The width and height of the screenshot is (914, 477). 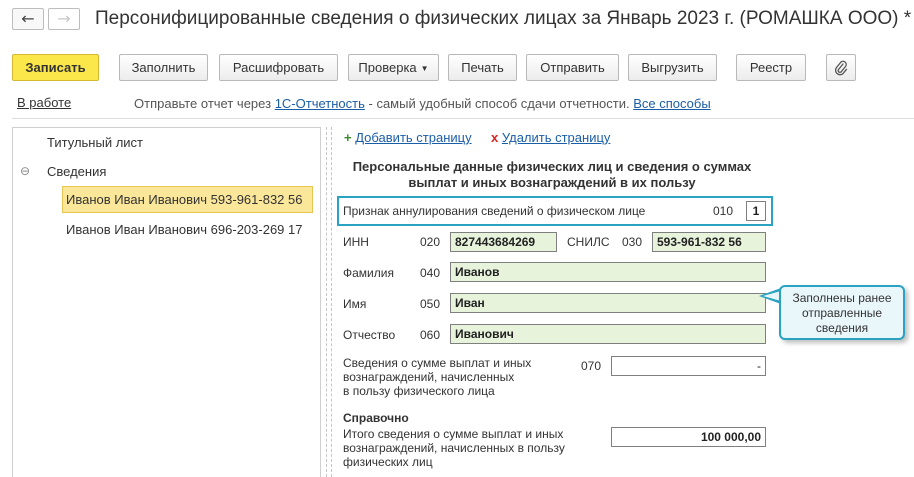 I want to click on payments-label-line1: Сведения о сумме выплат и иных, so click(x=437, y=363).